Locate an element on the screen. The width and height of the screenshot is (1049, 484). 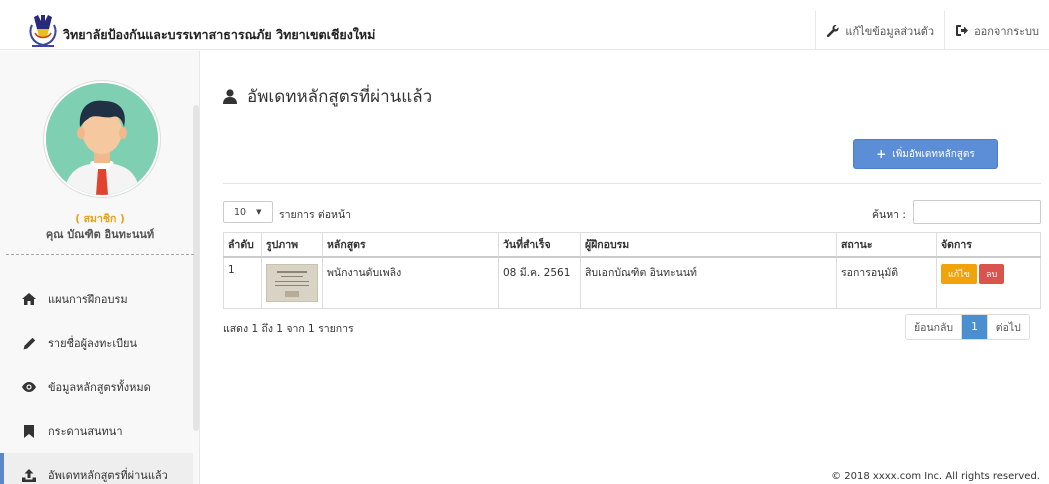
college-logo is located at coordinates (43, 31).